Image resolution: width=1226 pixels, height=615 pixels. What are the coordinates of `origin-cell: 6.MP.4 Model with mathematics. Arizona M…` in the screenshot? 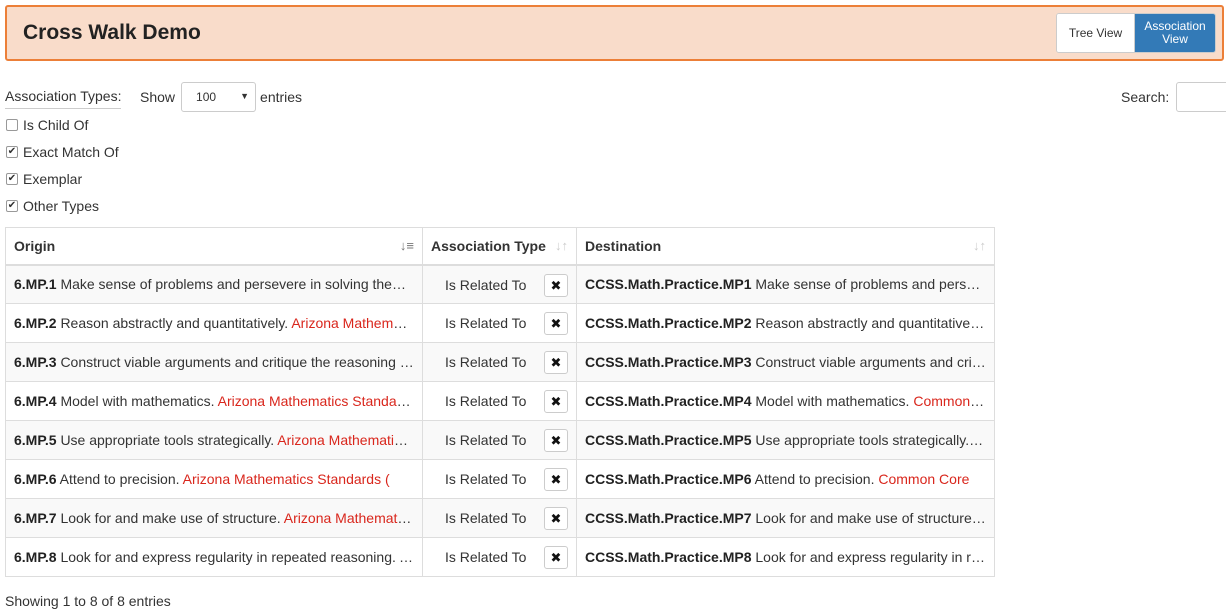 It's located at (214, 401).